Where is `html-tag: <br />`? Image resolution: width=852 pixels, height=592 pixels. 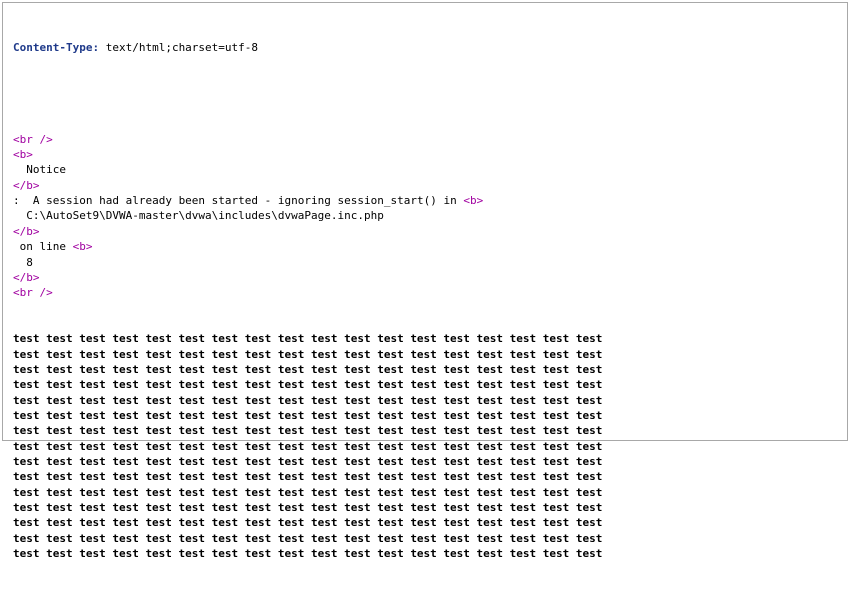
html-tag: <br /> is located at coordinates (33, 293).